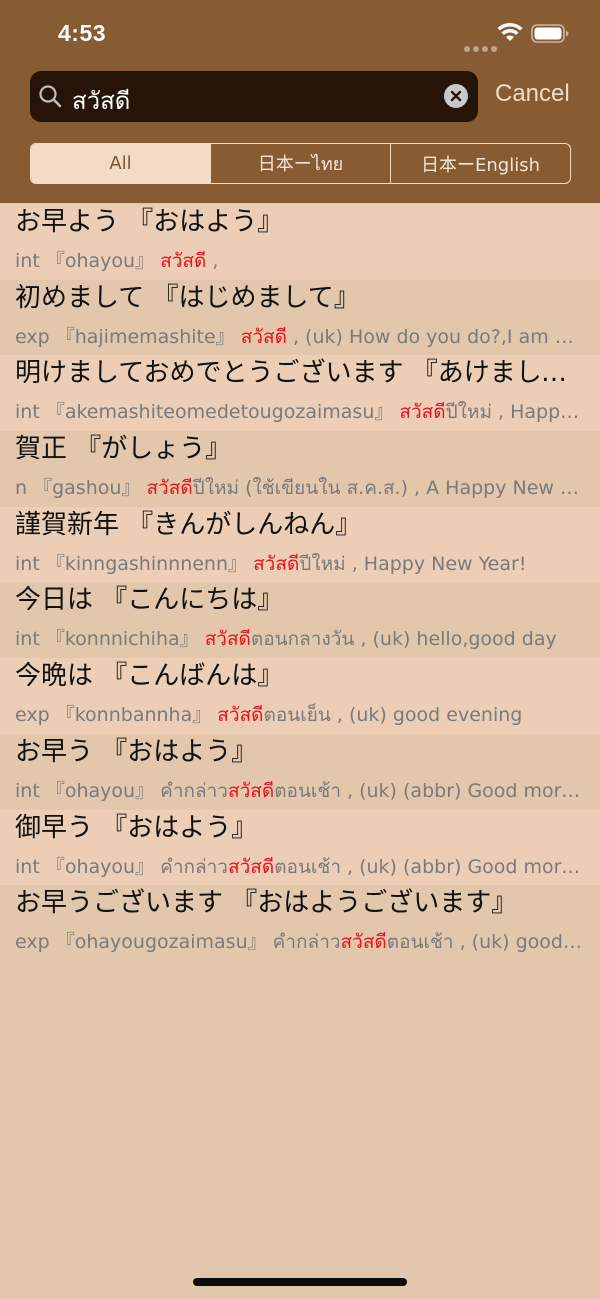 The width and height of the screenshot is (600, 1299). I want to click on result-headword: 御早う 『おはよう』, so click(136, 827).